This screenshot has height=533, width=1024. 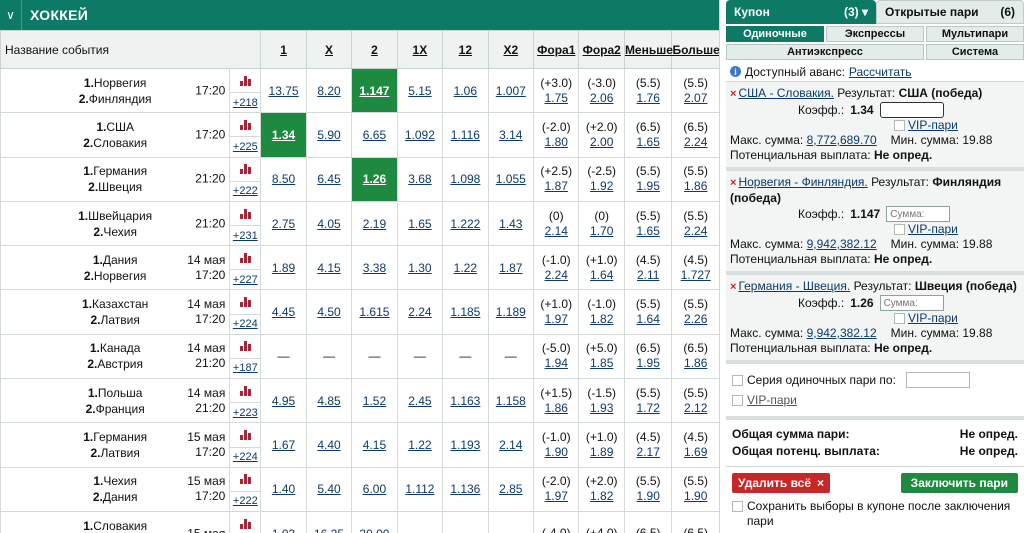 What do you see at coordinates (648, 521) in the screenshot?
I see `under-cell: (6.5)` at bounding box center [648, 521].